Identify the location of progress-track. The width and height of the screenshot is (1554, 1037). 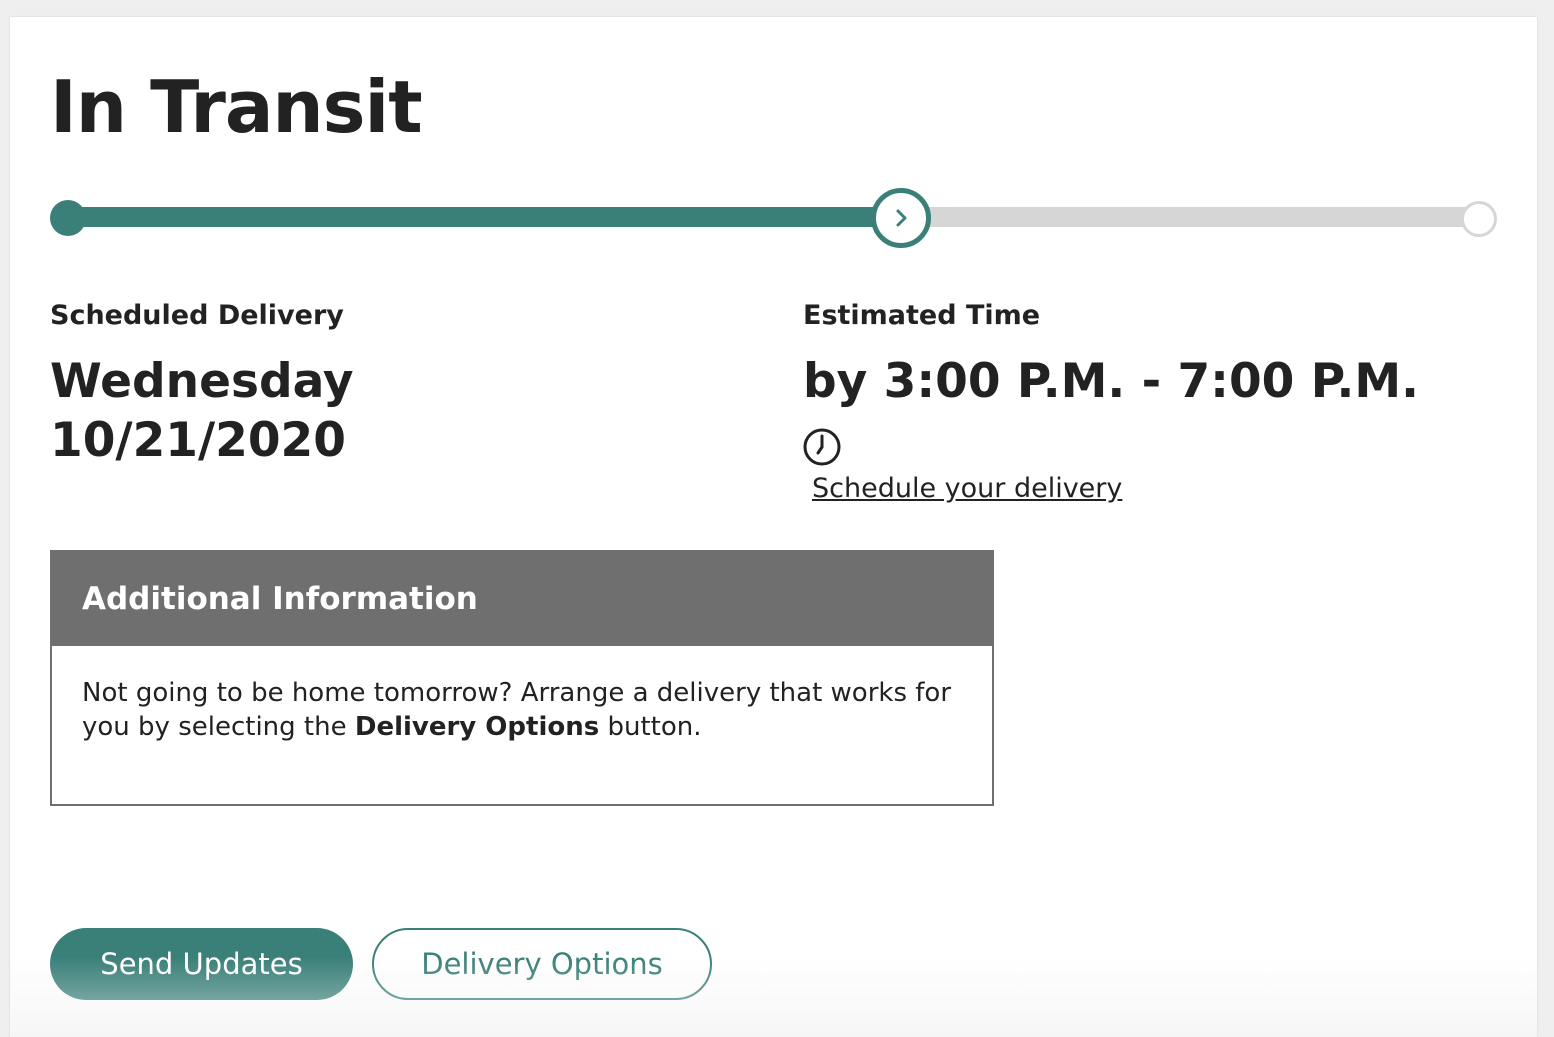
(774, 217).